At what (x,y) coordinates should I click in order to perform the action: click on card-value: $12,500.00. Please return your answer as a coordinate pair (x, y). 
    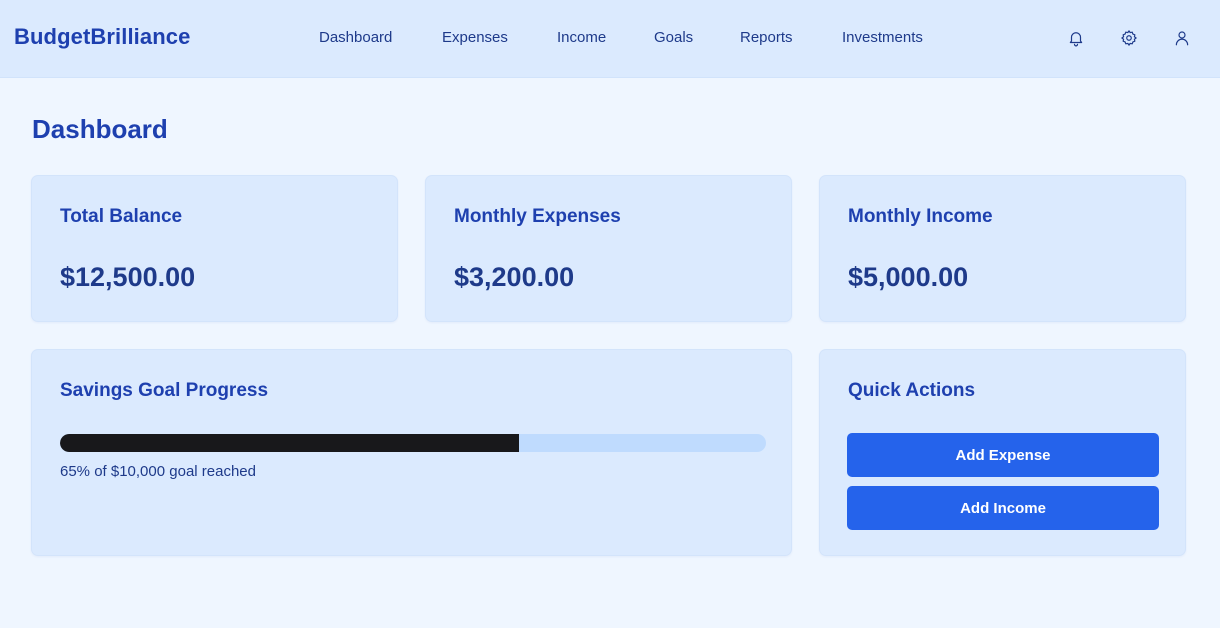
    Looking at the image, I should click on (128, 277).